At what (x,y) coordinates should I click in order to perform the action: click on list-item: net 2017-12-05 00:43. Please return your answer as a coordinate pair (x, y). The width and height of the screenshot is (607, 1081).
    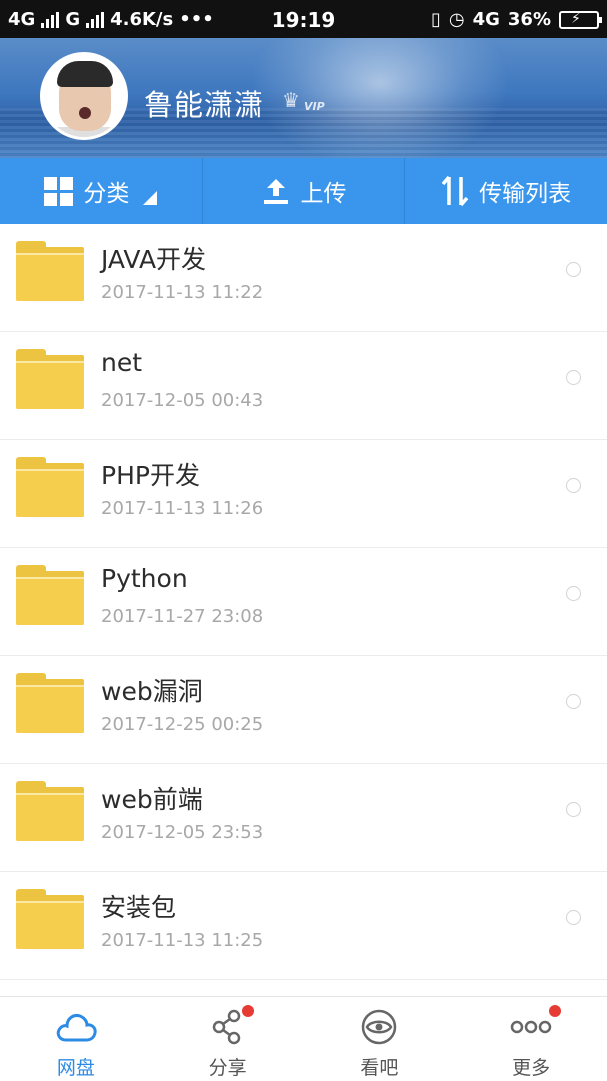
    Looking at the image, I should click on (303, 386).